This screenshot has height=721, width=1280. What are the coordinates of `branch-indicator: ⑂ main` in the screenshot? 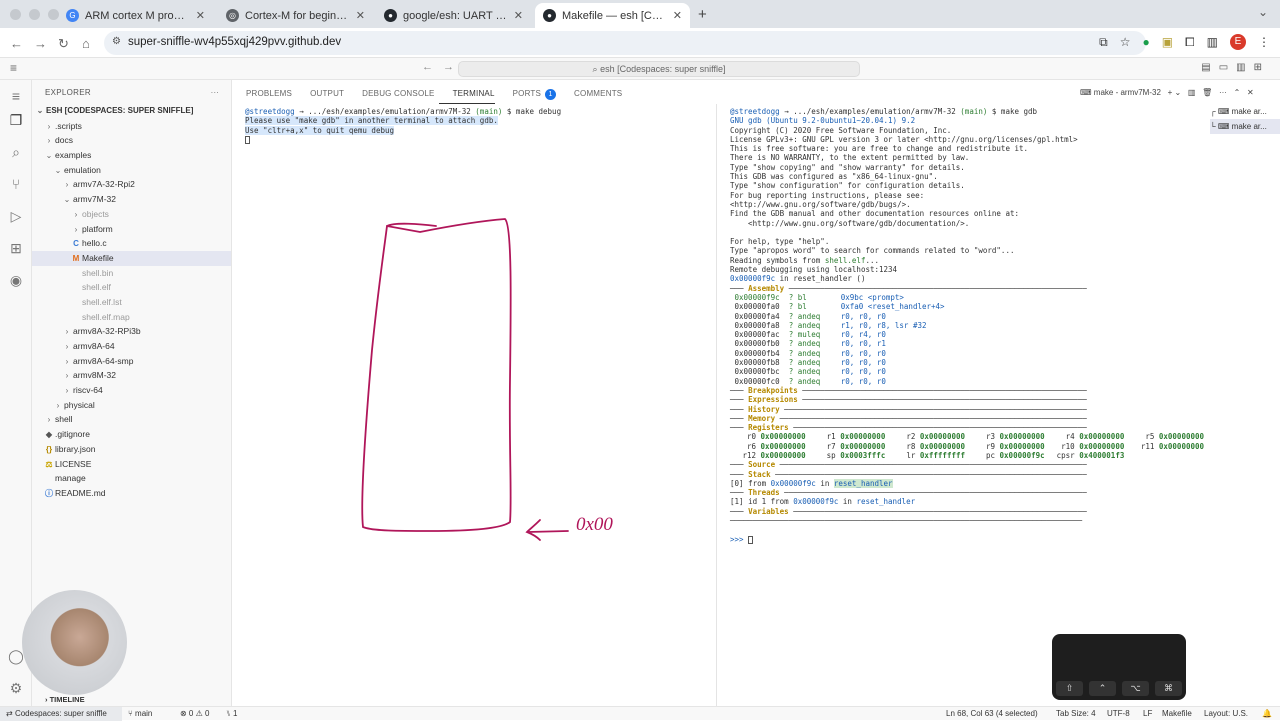 It's located at (140, 713).